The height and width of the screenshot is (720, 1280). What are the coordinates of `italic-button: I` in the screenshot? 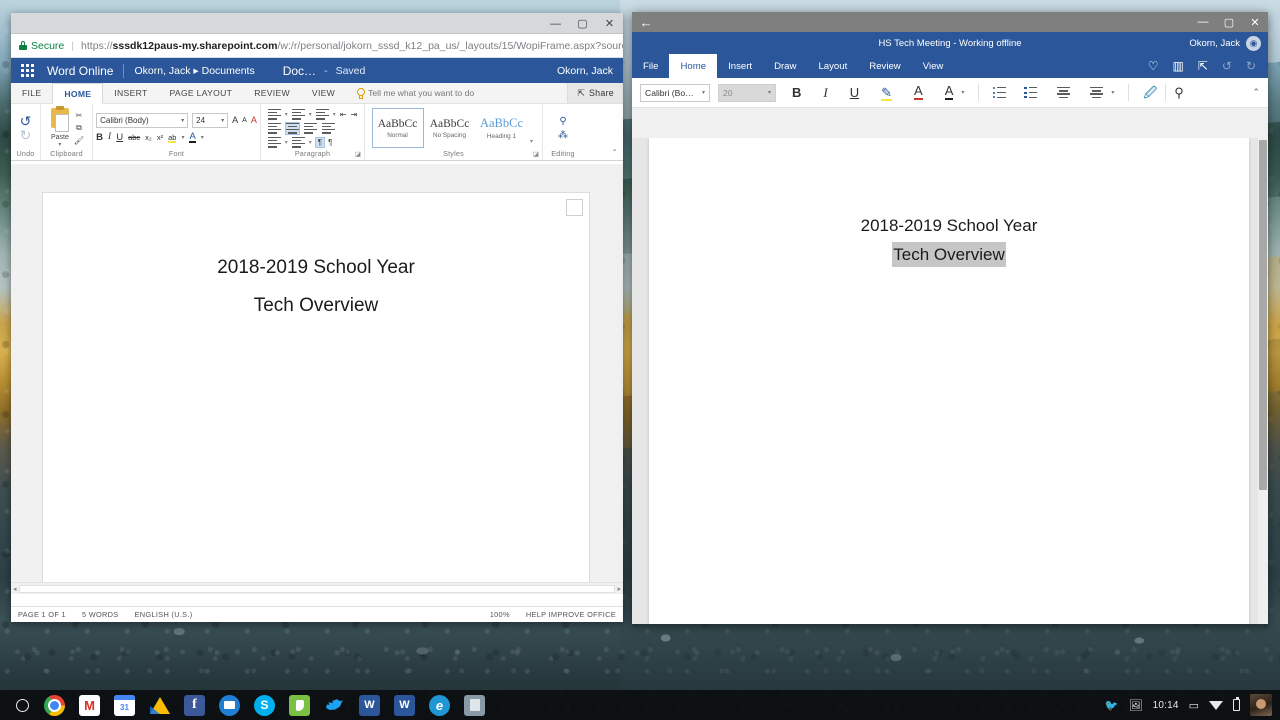 It's located at (109, 137).